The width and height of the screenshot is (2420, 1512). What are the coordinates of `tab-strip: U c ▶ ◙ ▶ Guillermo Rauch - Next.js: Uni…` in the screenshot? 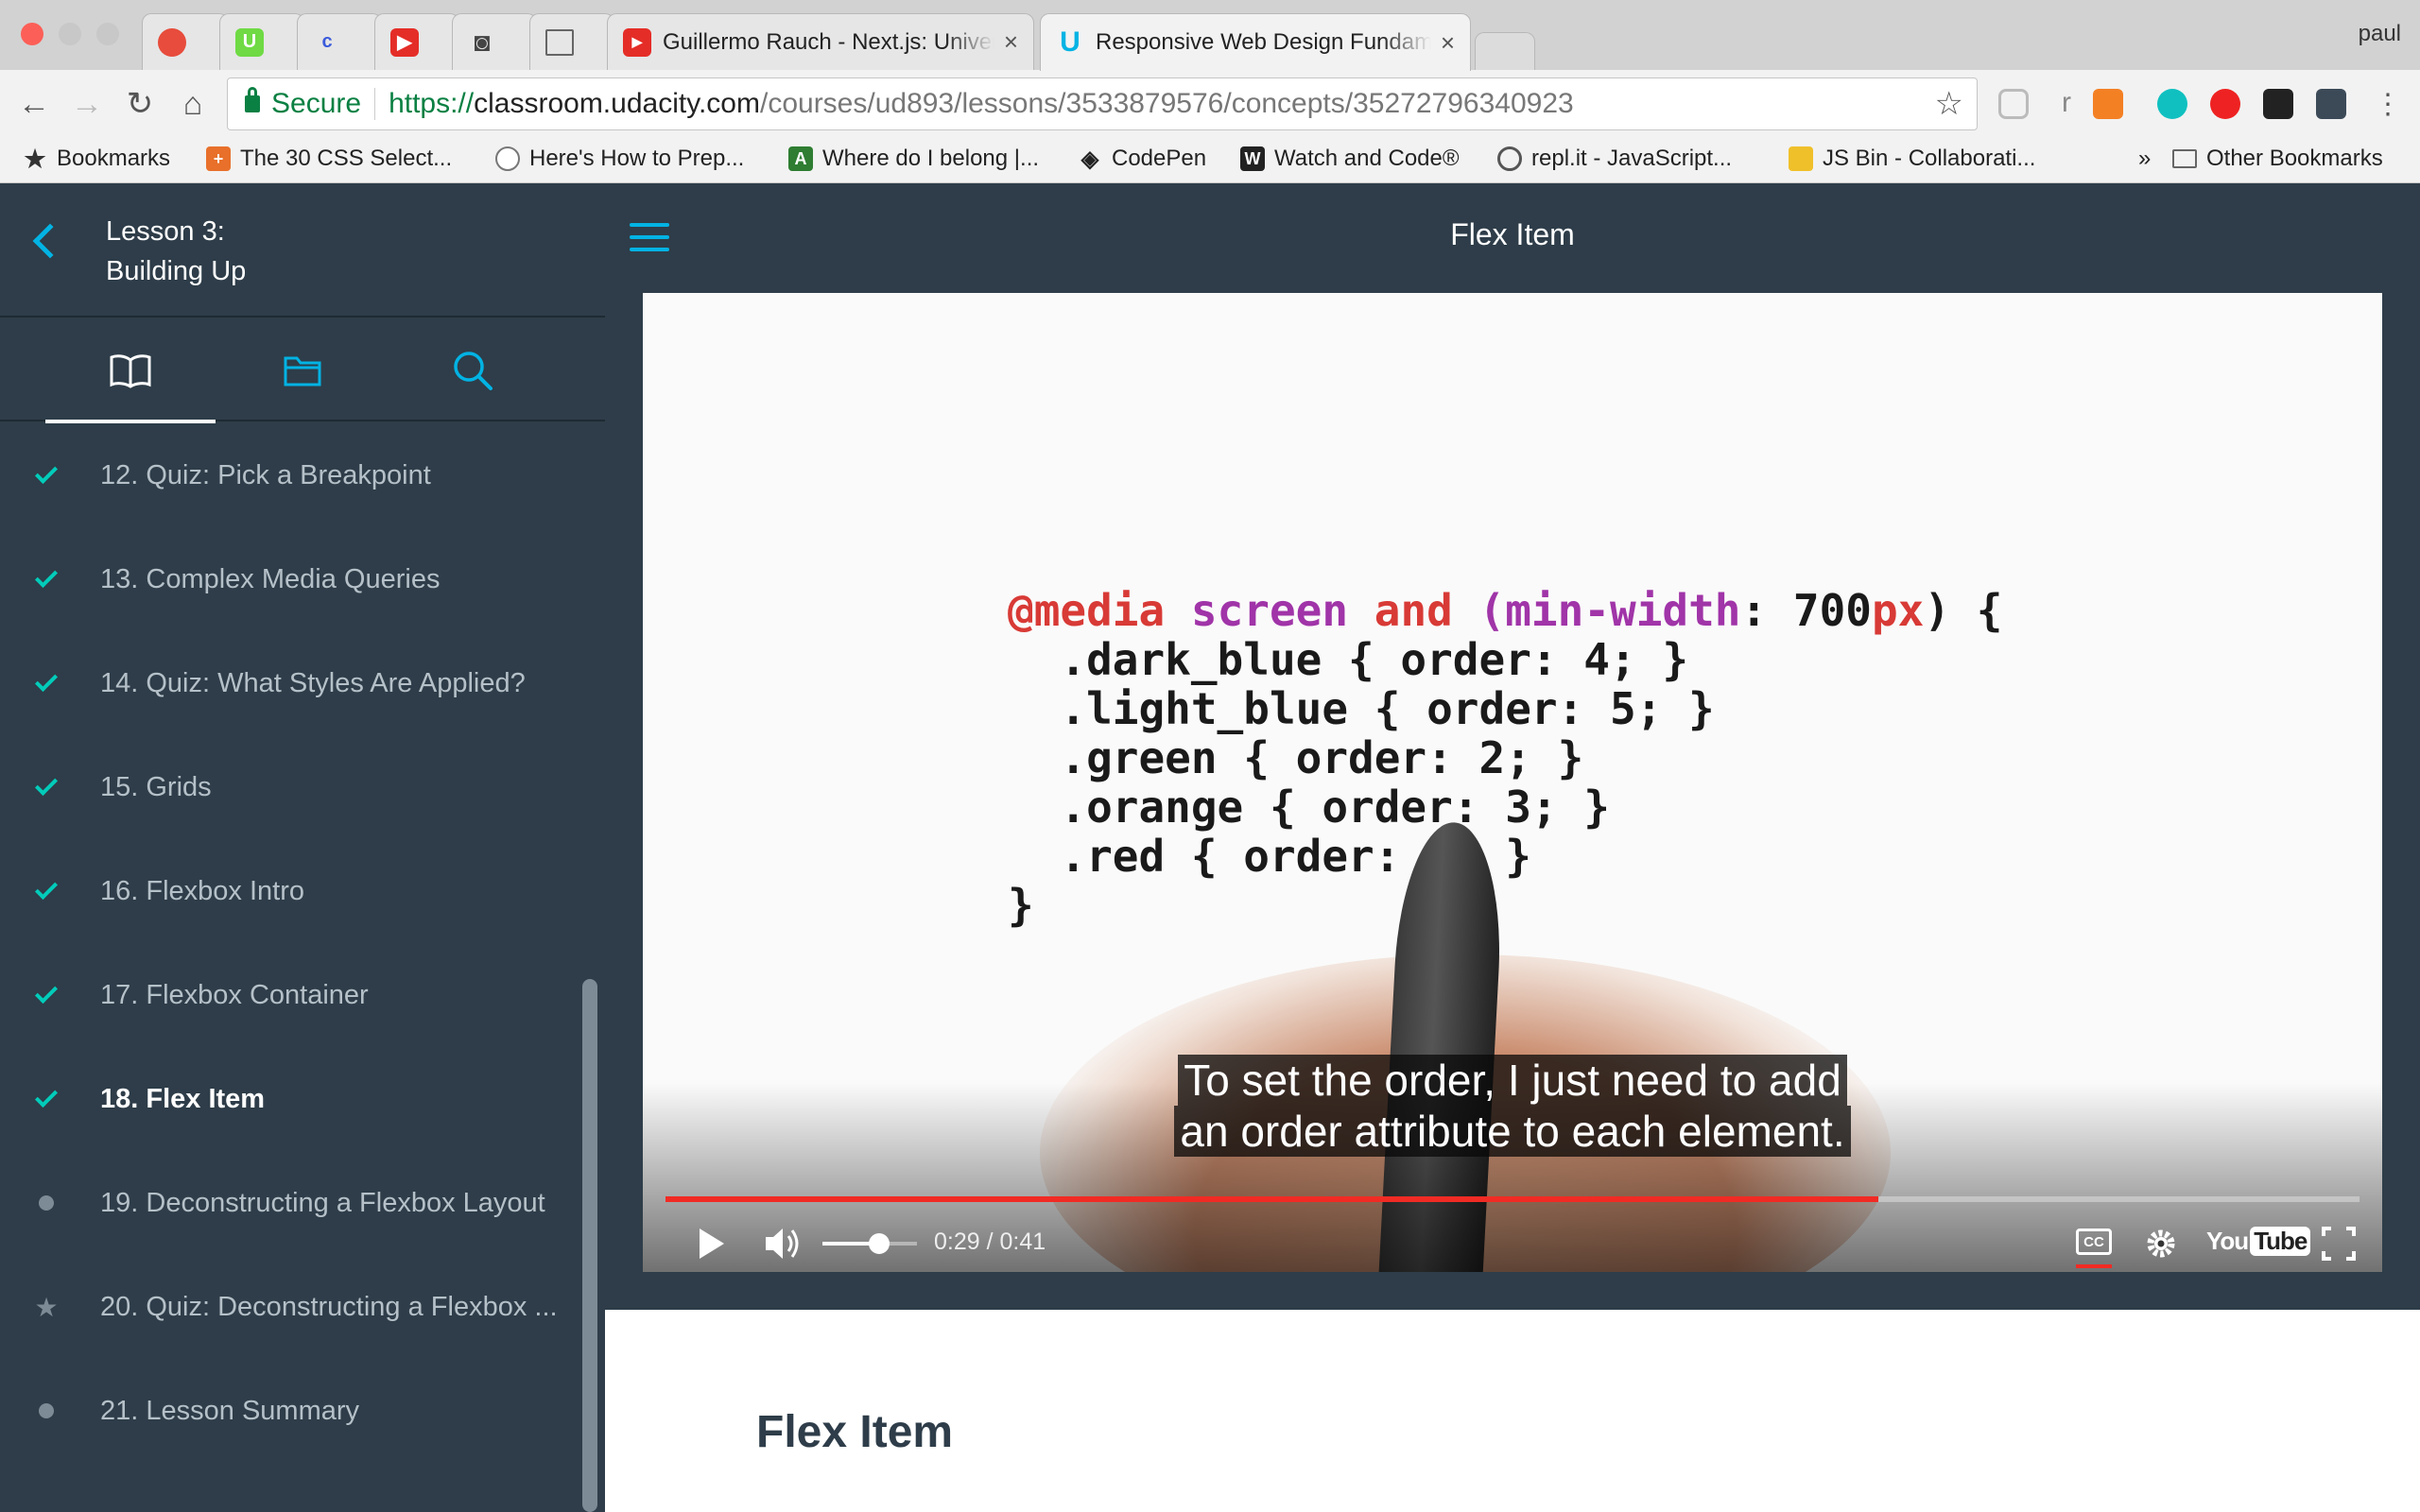 It's located at (1210, 35).